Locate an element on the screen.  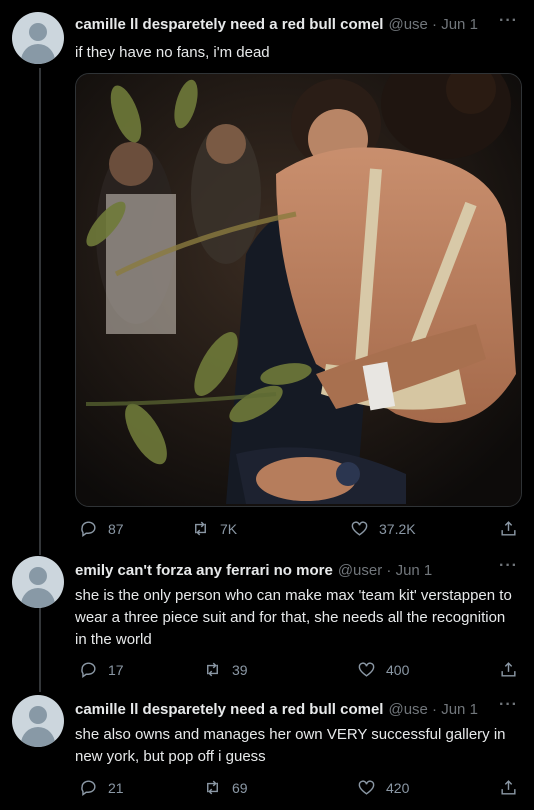
retweet-button: 69 is located at coordinates (225, 787).